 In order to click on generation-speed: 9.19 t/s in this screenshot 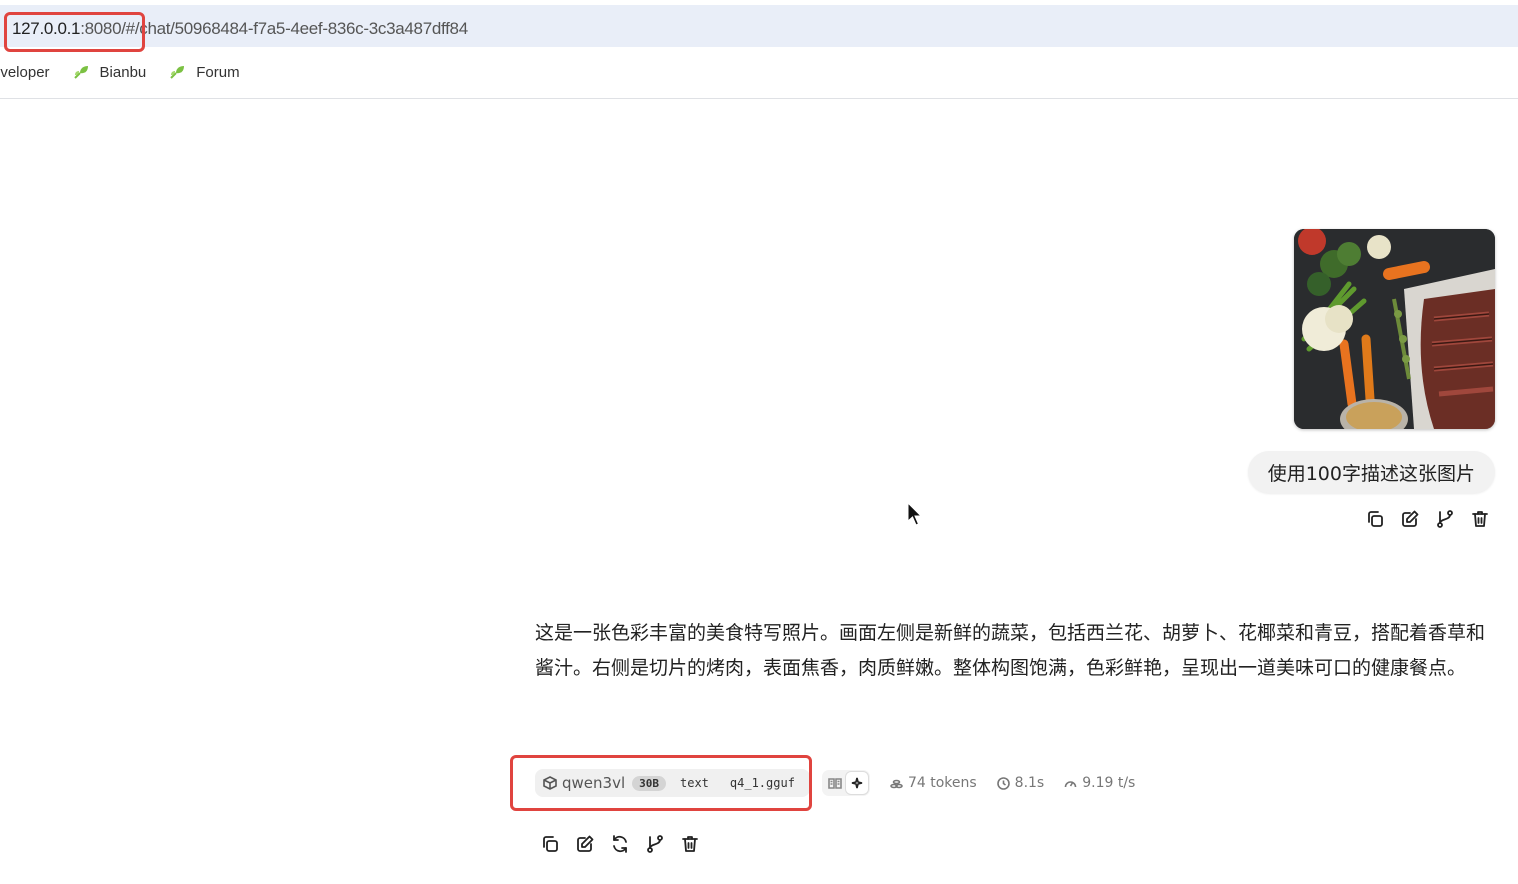, I will do `click(1109, 783)`.